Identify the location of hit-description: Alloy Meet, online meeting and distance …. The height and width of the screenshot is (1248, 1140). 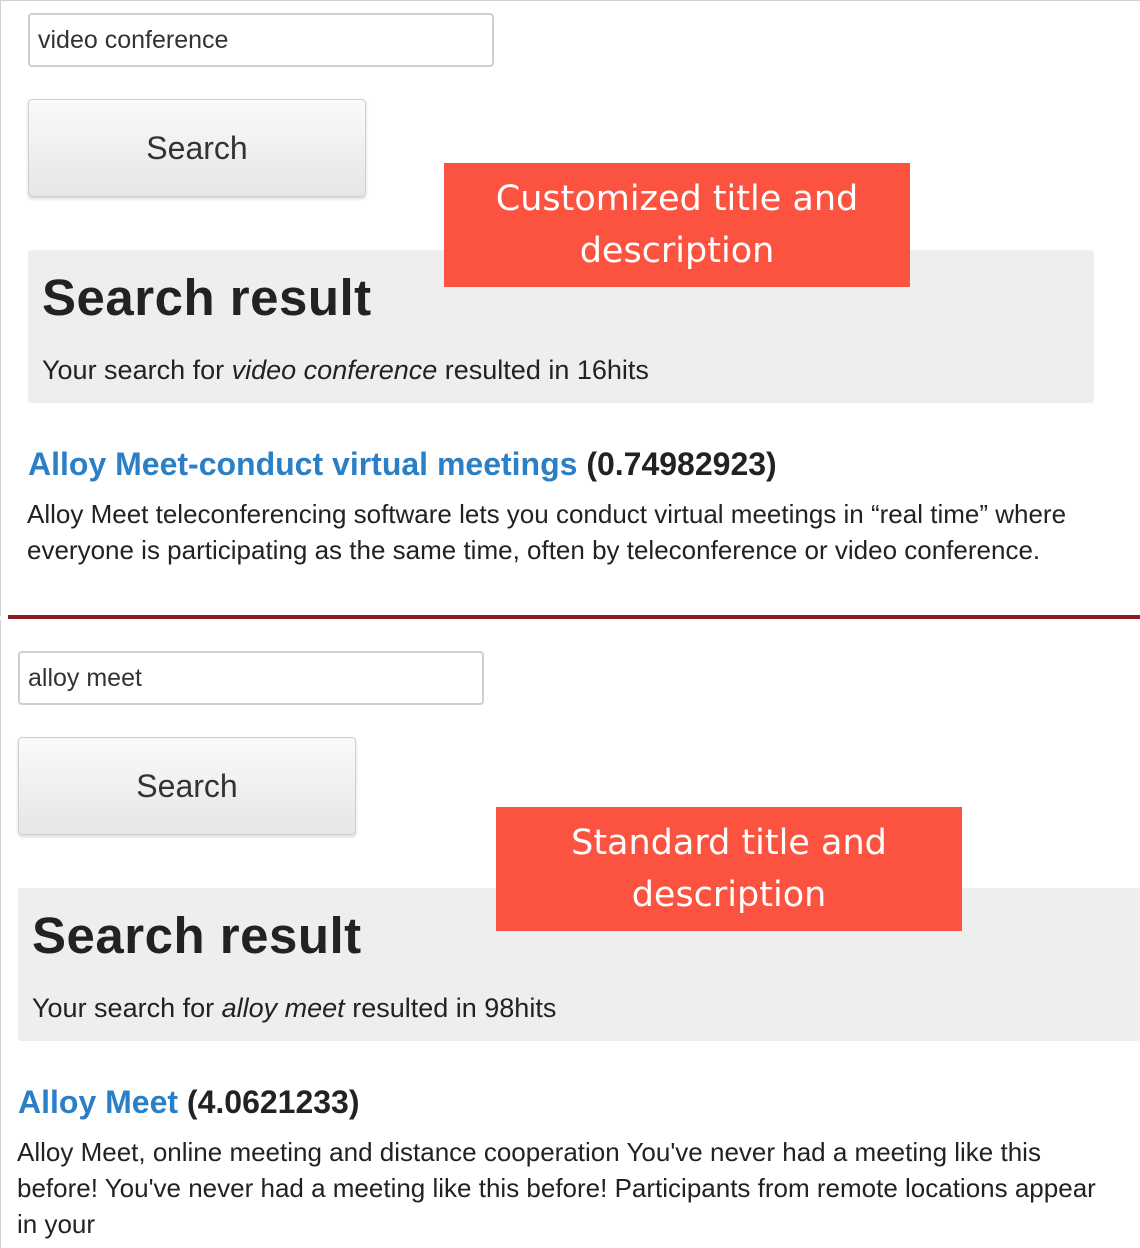
(556, 1188).